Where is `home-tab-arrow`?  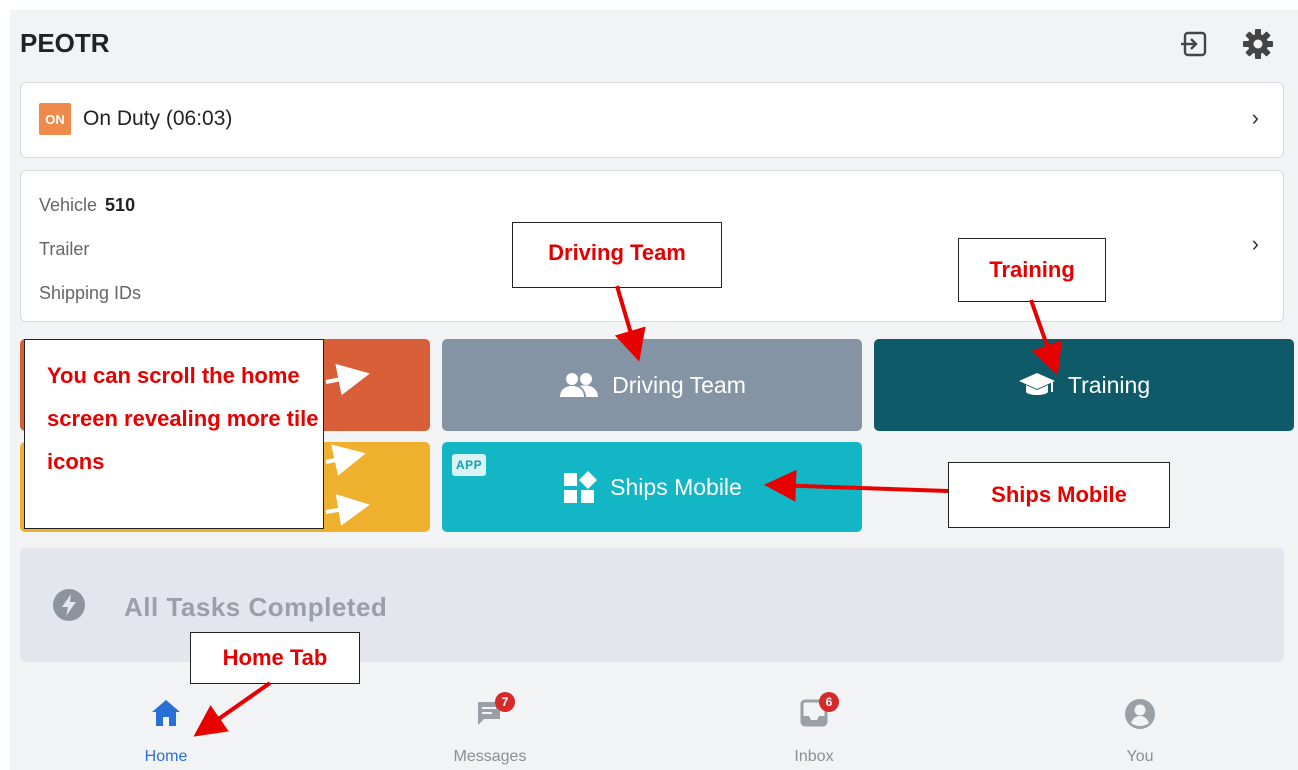
home-tab-arrow is located at coordinates (232, 709).